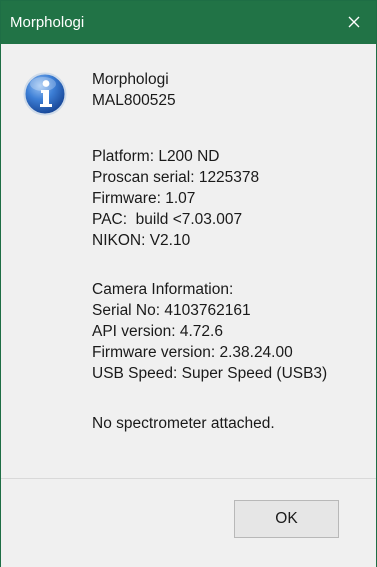 The width and height of the screenshot is (377, 567). Describe the element at coordinates (192, 352) in the screenshot. I see `camera-firmware-info: Firmware version: 2.38.24.00` at that location.